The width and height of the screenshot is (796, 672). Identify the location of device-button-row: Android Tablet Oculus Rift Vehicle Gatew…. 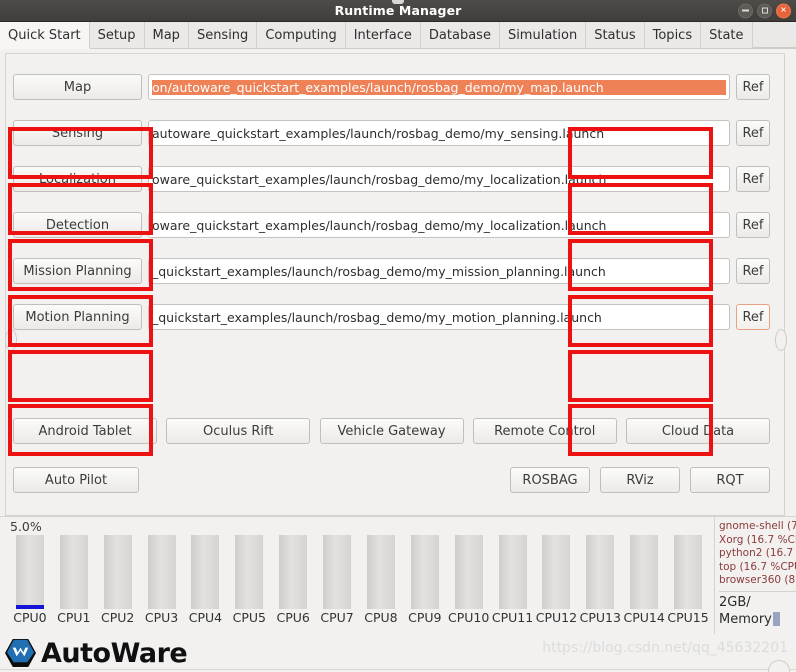
(391, 431).